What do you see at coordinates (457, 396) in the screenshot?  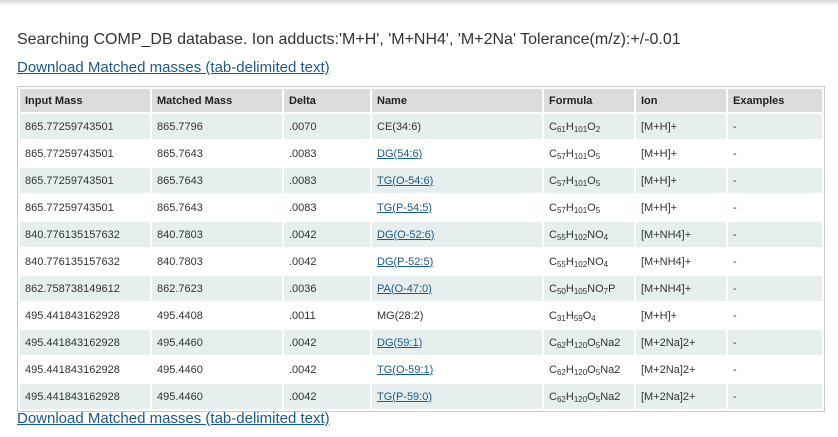 I see `cell-name: TG(P-59:0)` at bounding box center [457, 396].